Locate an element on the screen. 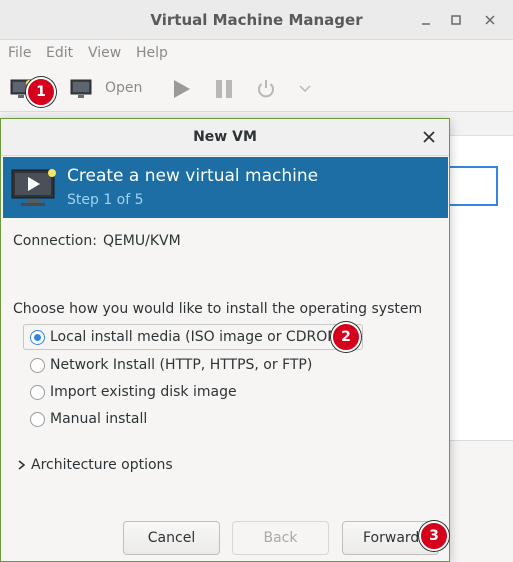 The width and height of the screenshot is (513, 562). main-titlebar: Virtual Machine Manager is located at coordinates (256, 20).